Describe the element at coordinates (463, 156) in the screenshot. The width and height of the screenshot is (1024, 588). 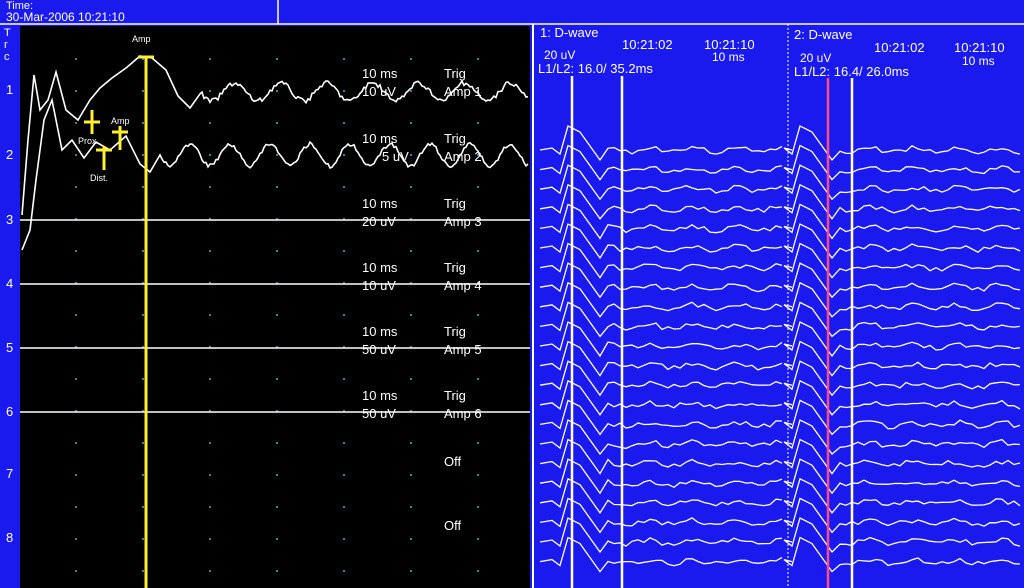
I see `channel-name: Amp 2` at that location.